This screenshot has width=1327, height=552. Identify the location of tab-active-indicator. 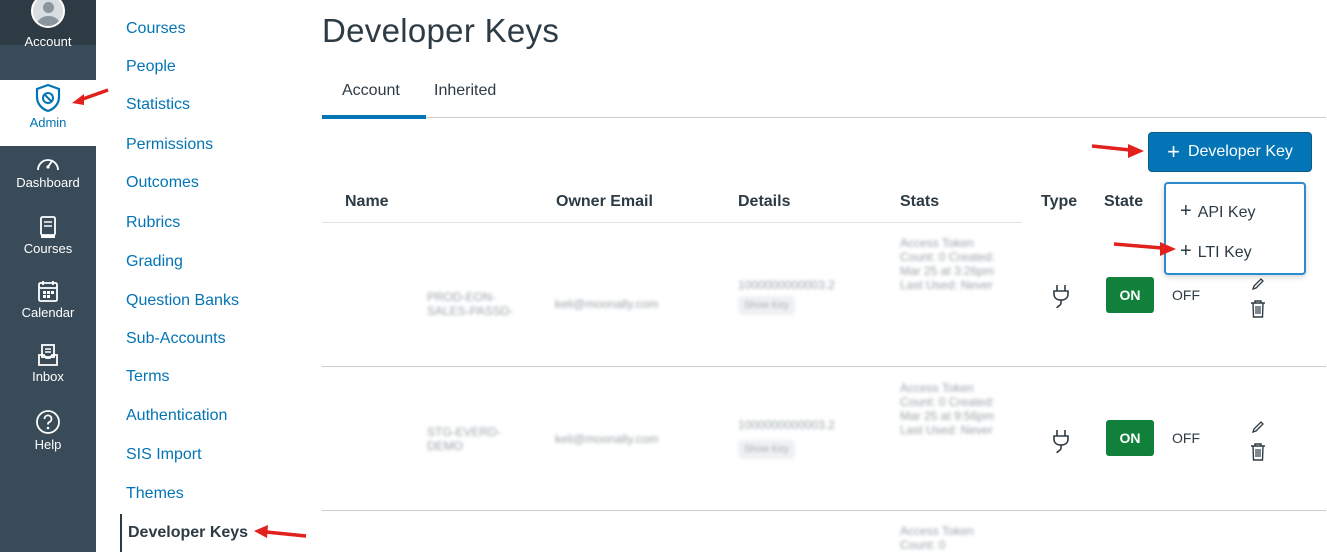
(374, 117).